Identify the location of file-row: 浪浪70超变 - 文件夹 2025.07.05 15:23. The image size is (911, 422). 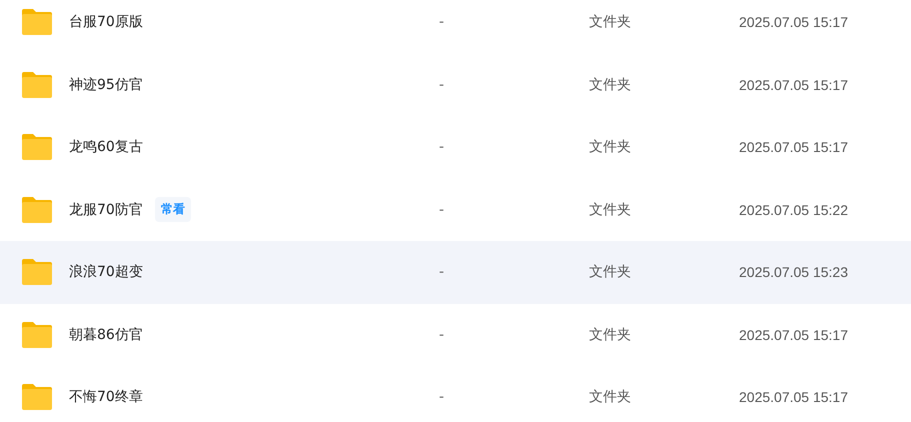
(455, 272).